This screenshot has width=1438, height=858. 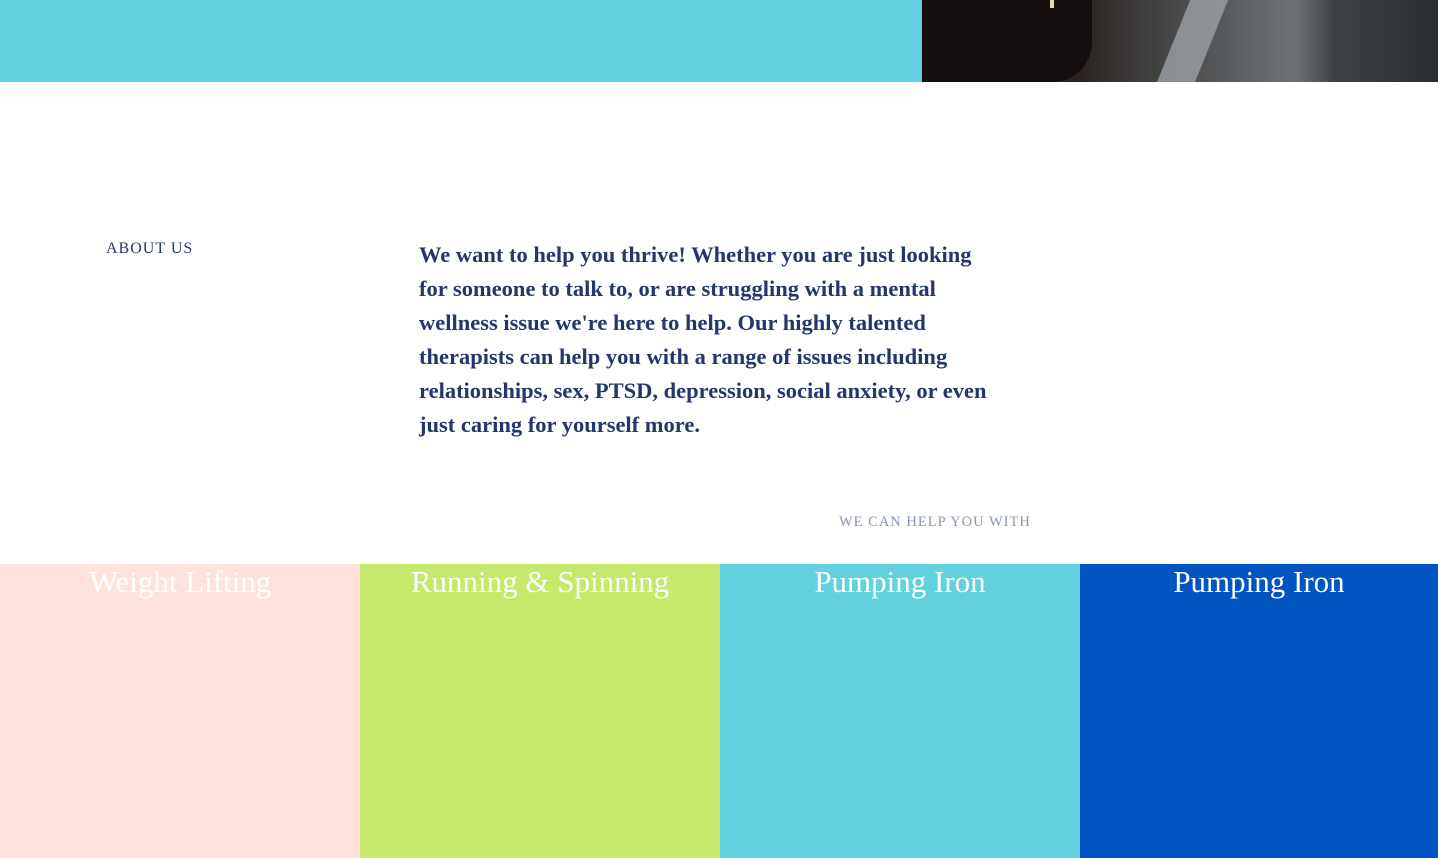 What do you see at coordinates (900, 711) in the screenshot?
I see `service-card-pumping-iron: Pumping Iron` at bounding box center [900, 711].